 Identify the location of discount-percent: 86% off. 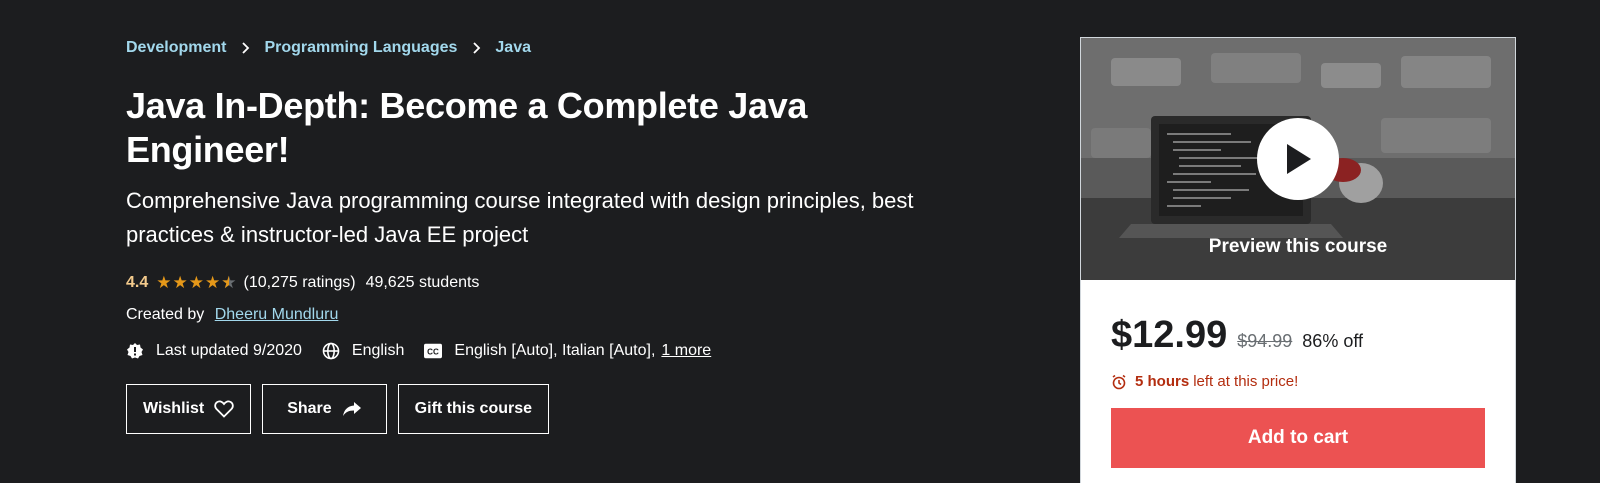
(1333, 341).